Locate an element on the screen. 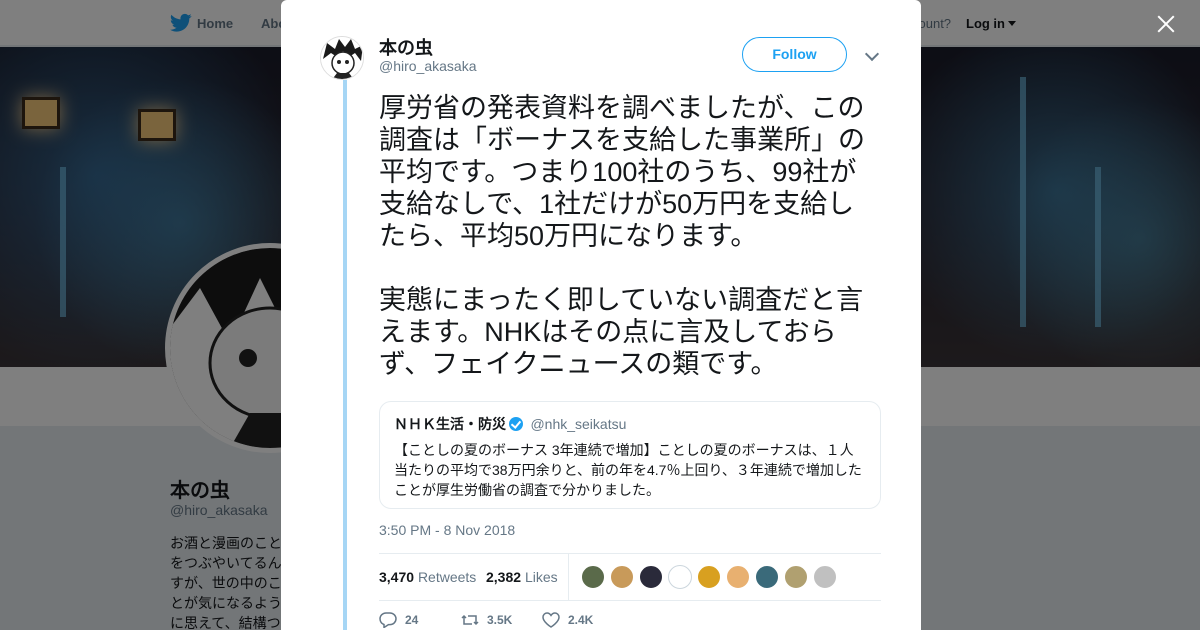 Image resolution: width=1200 pixels, height=630 pixels. tweet-timestamp: 3:50 PM - 8 Nov 2018 is located at coordinates (447, 530).